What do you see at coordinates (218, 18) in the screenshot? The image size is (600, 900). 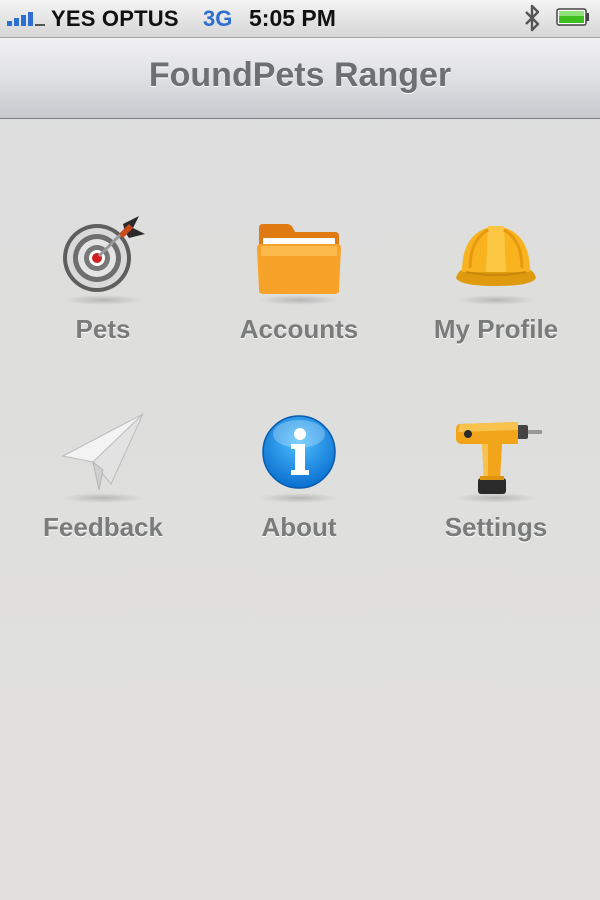 I see `network-type: 3G` at bounding box center [218, 18].